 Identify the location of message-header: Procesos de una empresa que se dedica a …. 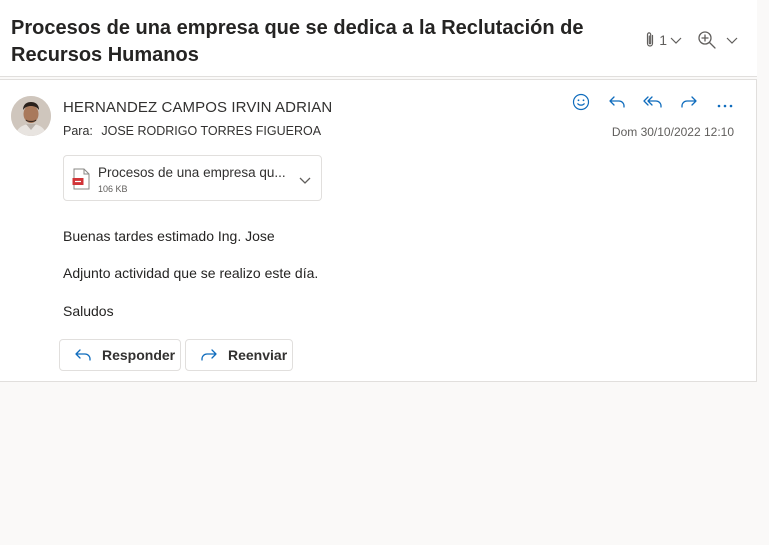
(378, 38).